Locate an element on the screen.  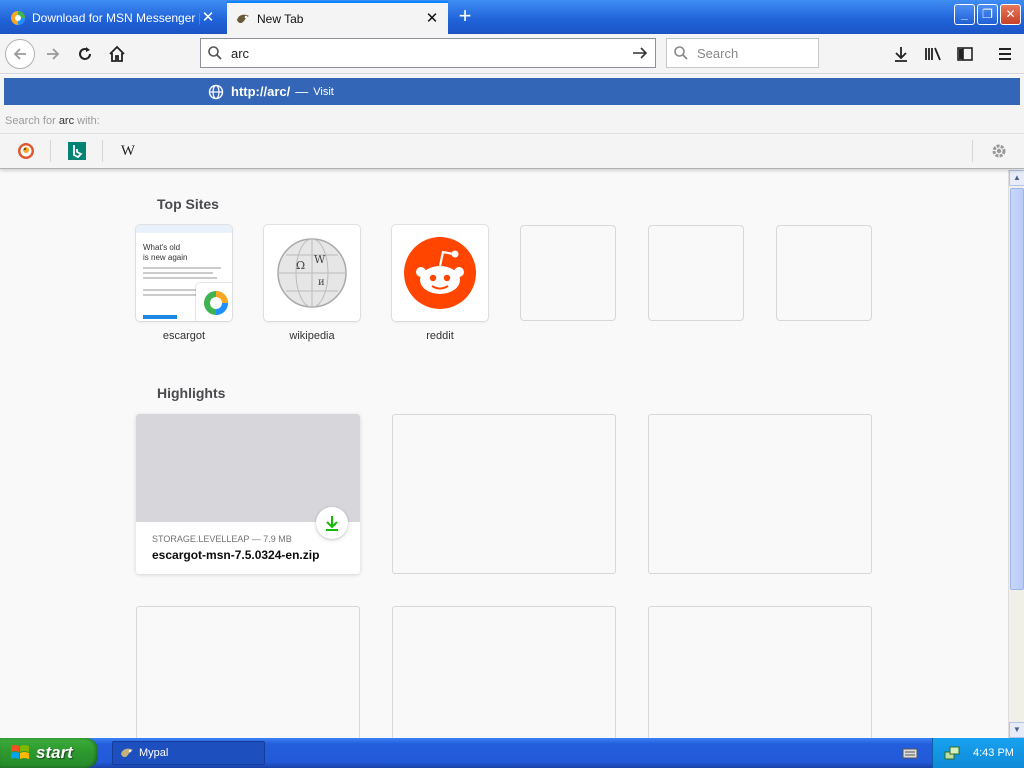
wikipedia-engine-button: W is located at coordinates (128, 151).